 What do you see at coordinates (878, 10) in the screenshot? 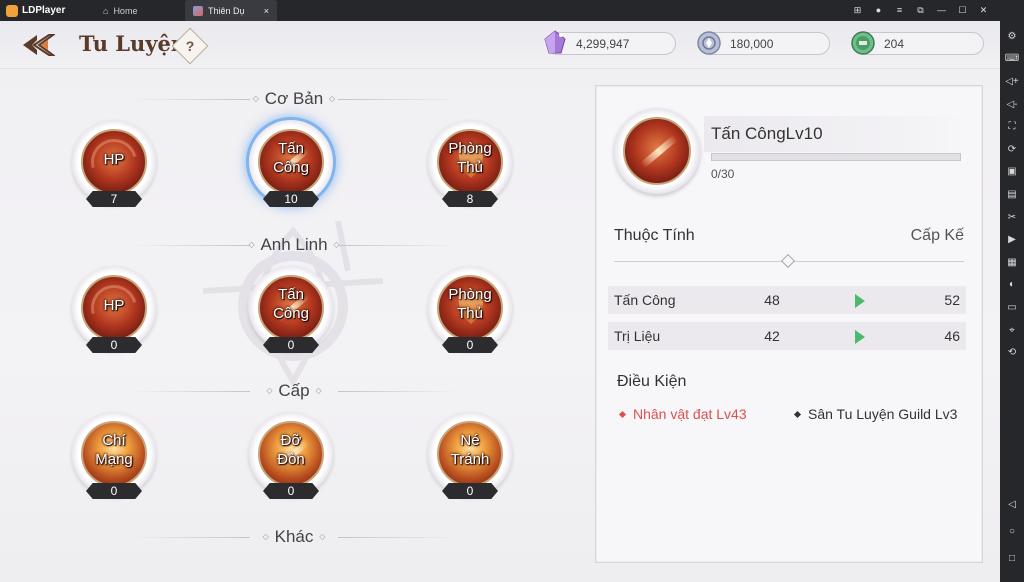
I see `account-icon: ●` at bounding box center [878, 10].